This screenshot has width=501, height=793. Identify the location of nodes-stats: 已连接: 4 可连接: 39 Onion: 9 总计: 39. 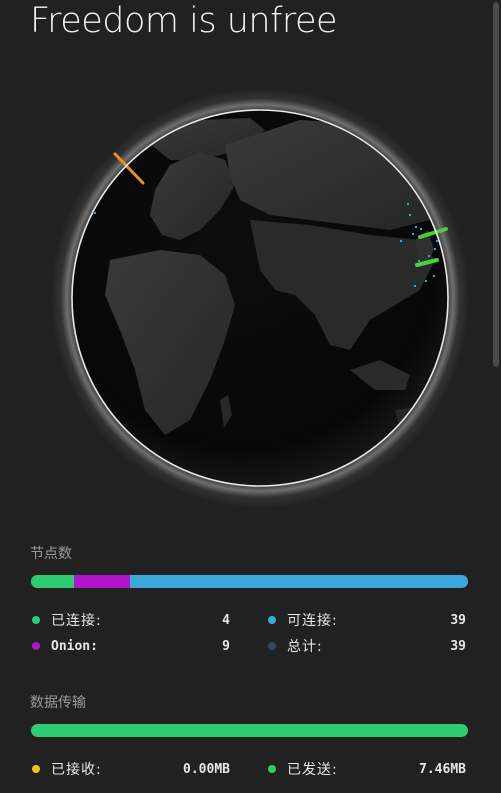
(250, 635).